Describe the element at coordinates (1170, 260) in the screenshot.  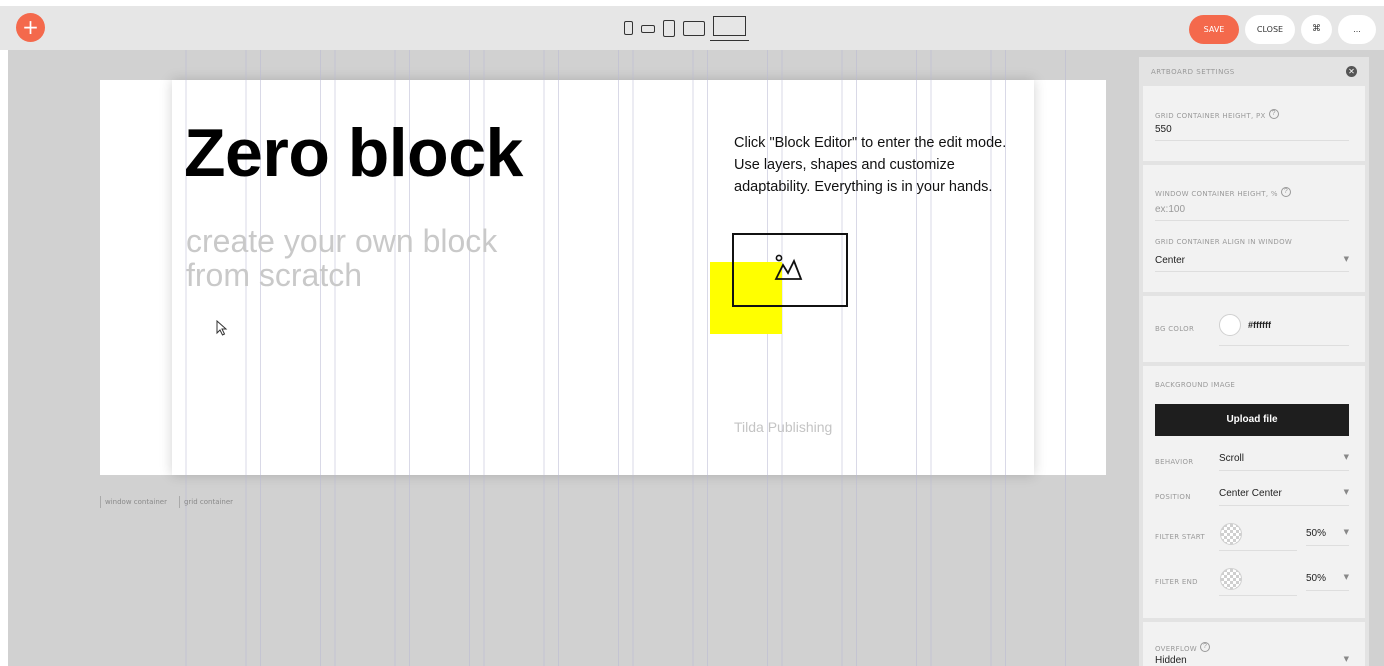
I see `grid-align-value: Center` at that location.